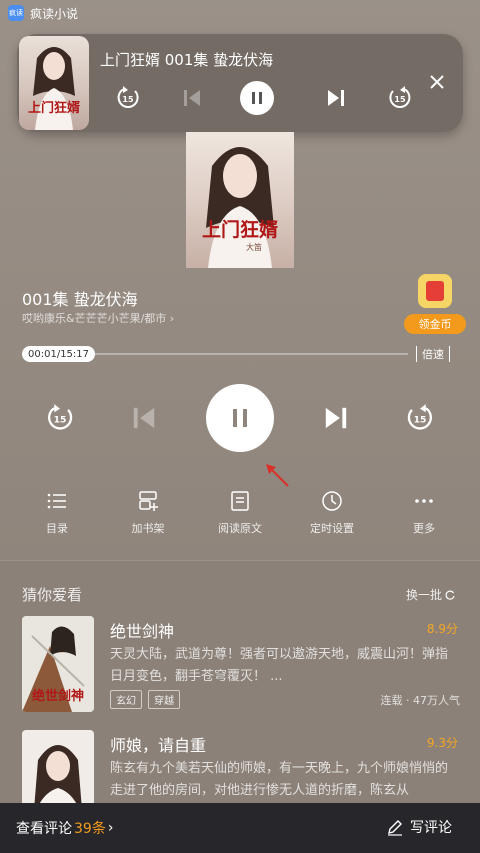 The width and height of the screenshot is (480, 853). Describe the element at coordinates (336, 418) in the screenshot. I see `next-icon` at that location.